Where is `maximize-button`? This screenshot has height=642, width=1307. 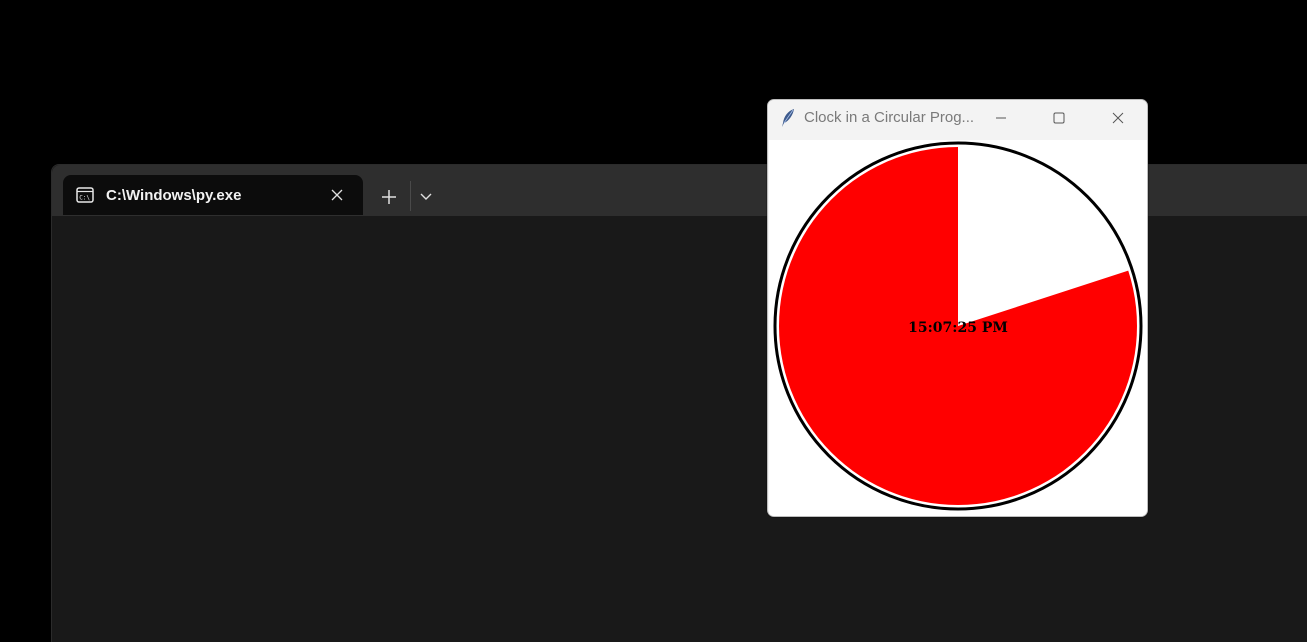 maximize-button is located at coordinates (1059, 118).